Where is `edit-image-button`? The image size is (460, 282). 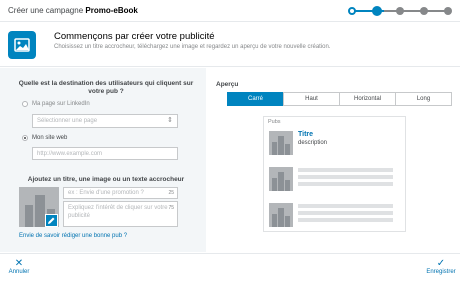
edit-image-button is located at coordinates (51, 220).